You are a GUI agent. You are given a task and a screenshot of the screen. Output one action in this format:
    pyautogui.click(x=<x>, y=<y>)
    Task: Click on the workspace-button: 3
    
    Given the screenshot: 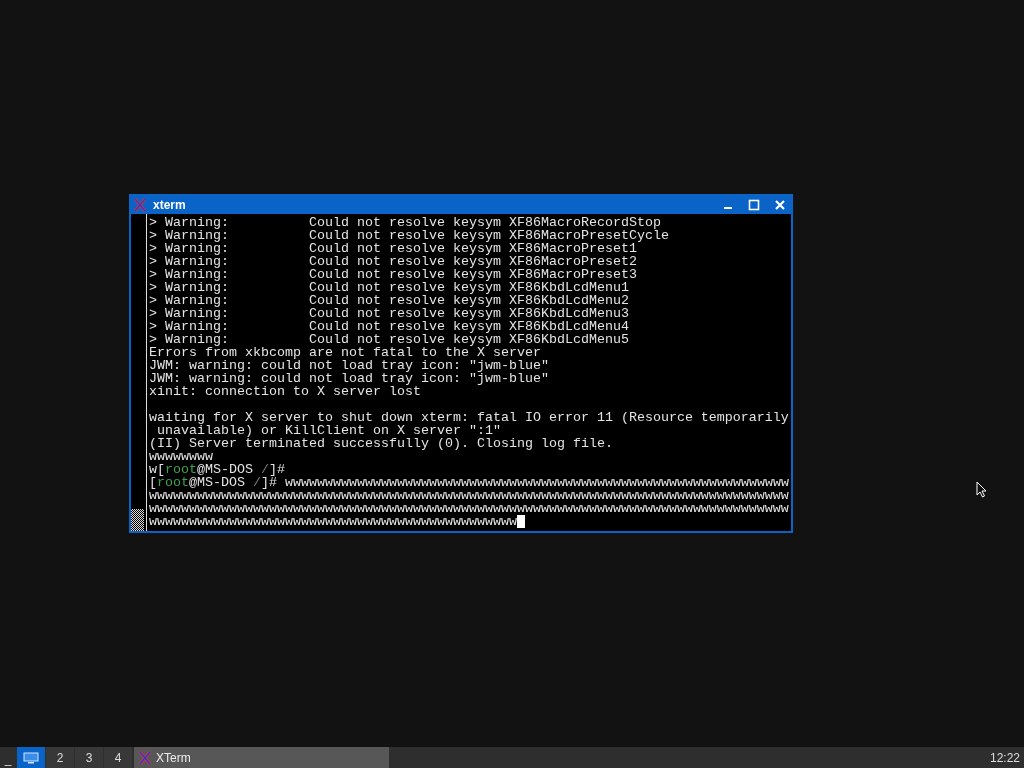 What is the action you would take?
    pyautogui.click(x=89, y=757)
    